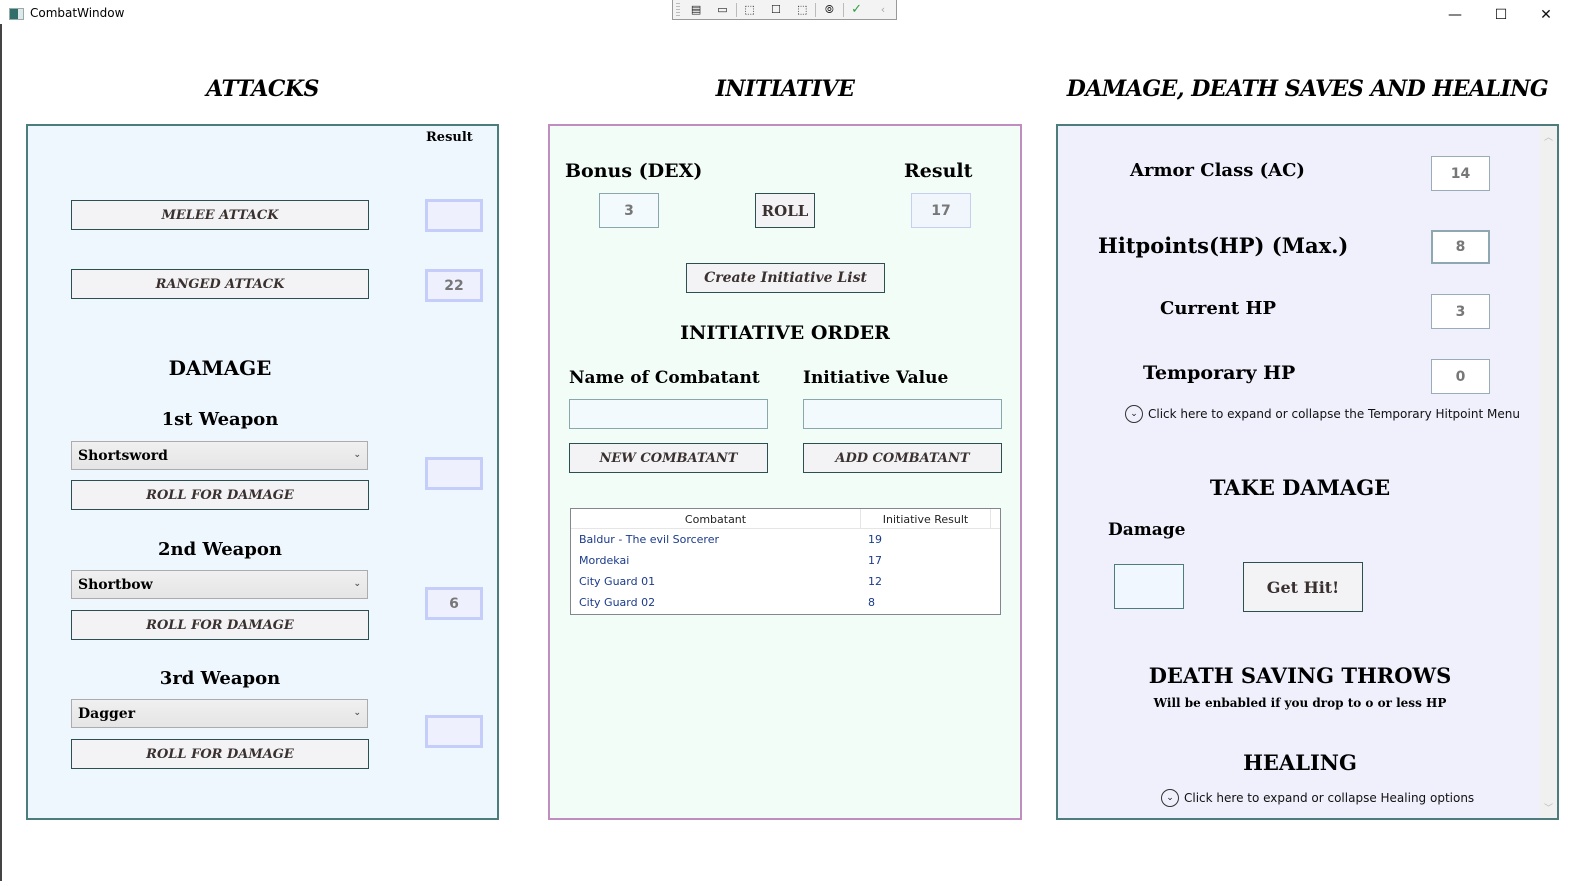 The width and height of the screenshot is (1584, 881). Describe the element at coordinates (776, 10) in the screenshot. I see `display-layout-adorners-icon: ☐` at that location.